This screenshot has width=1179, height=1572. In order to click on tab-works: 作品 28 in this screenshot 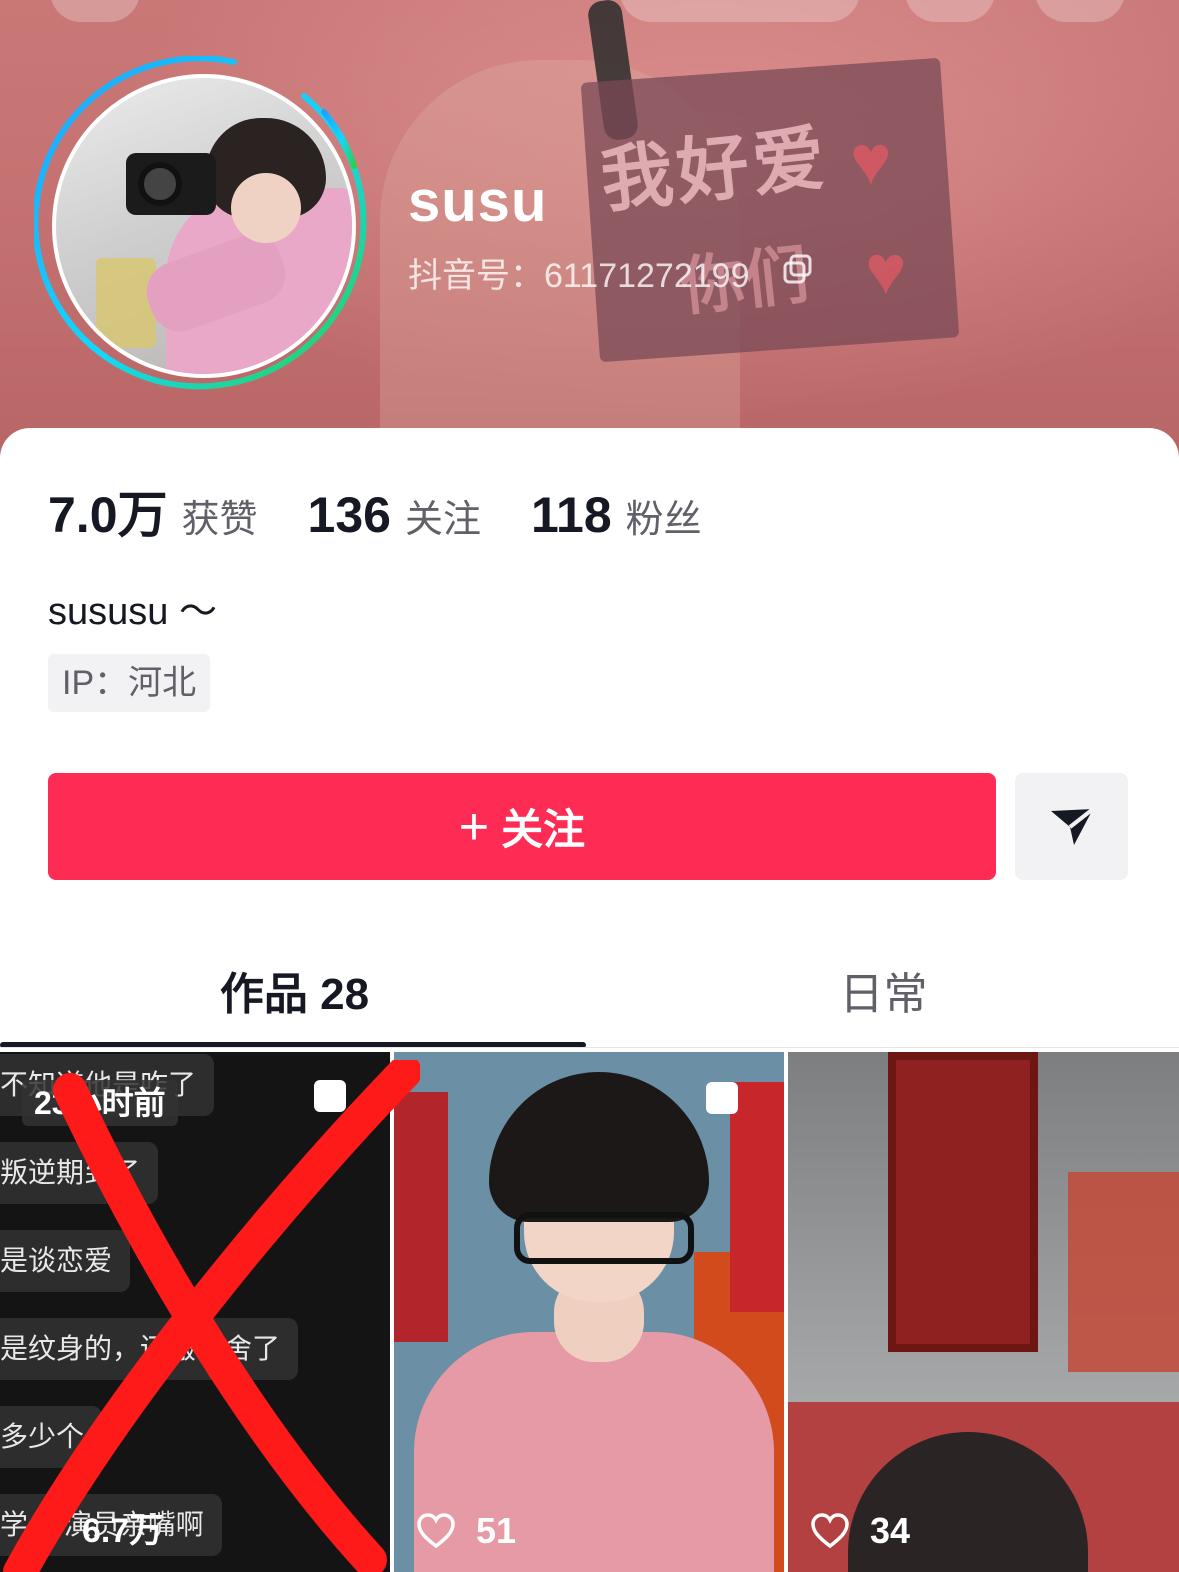, I will do `click(294, 990)`.